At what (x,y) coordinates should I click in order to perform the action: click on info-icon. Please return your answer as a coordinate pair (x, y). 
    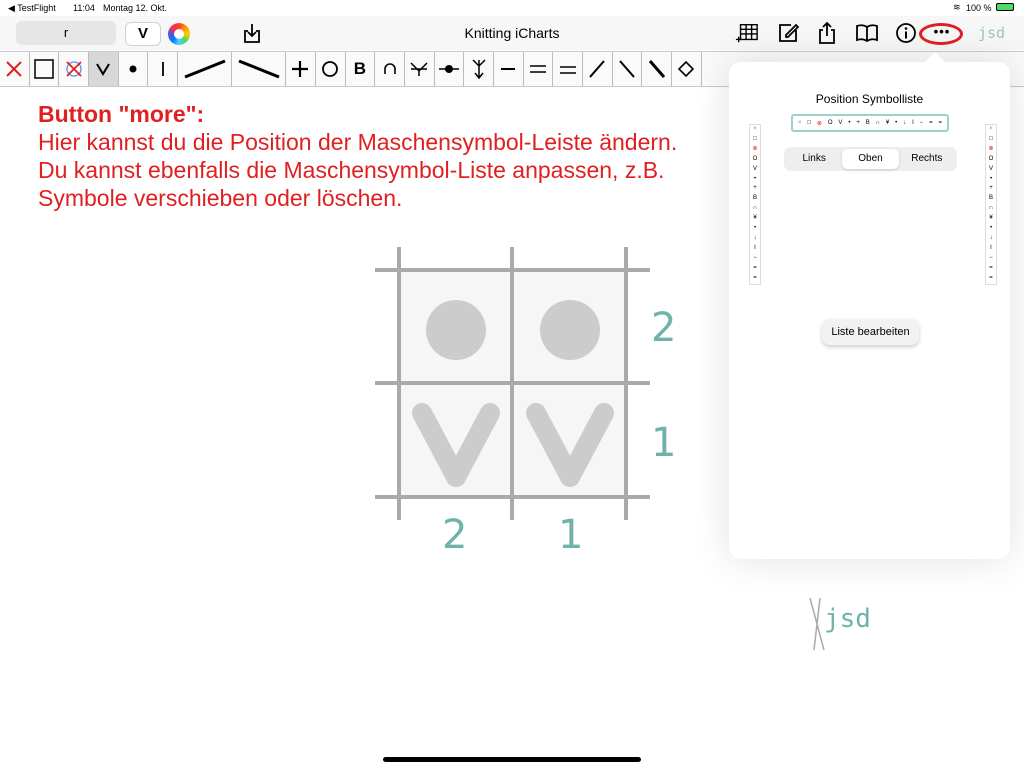
    Looking at the image, I should click on (906, 33).